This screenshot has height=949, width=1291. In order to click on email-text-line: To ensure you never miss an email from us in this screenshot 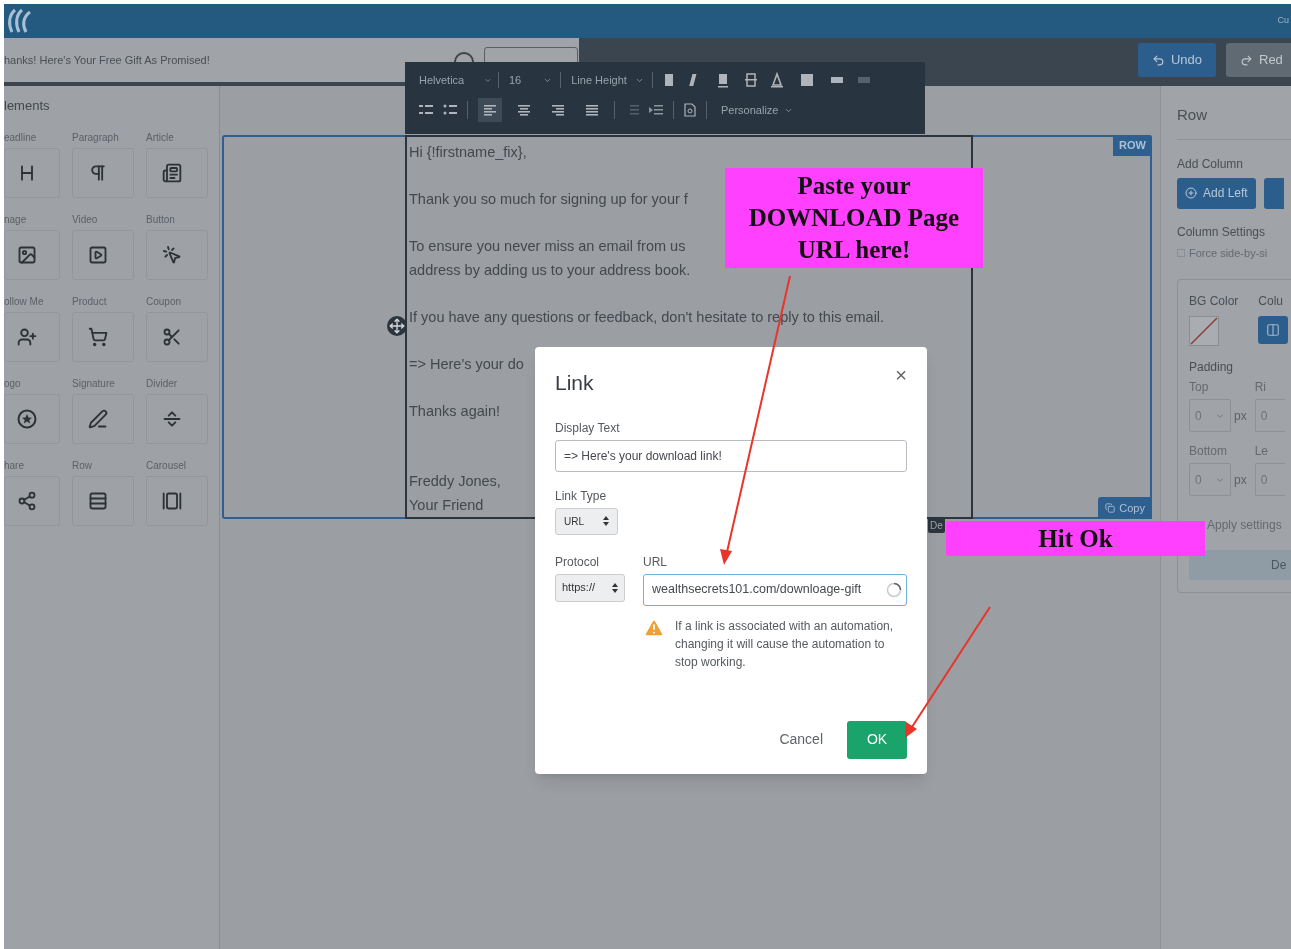, I will do `click(547, 246)`.